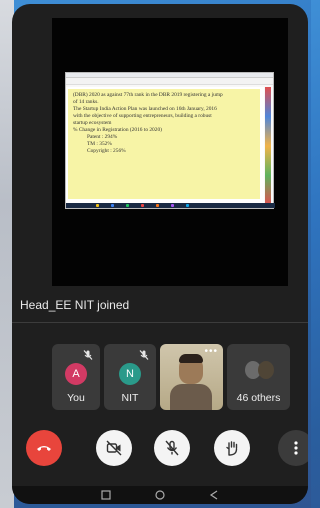  Describe the element at coordinates (76, 374) in the screenshot. I see `avatar: A` at that location.